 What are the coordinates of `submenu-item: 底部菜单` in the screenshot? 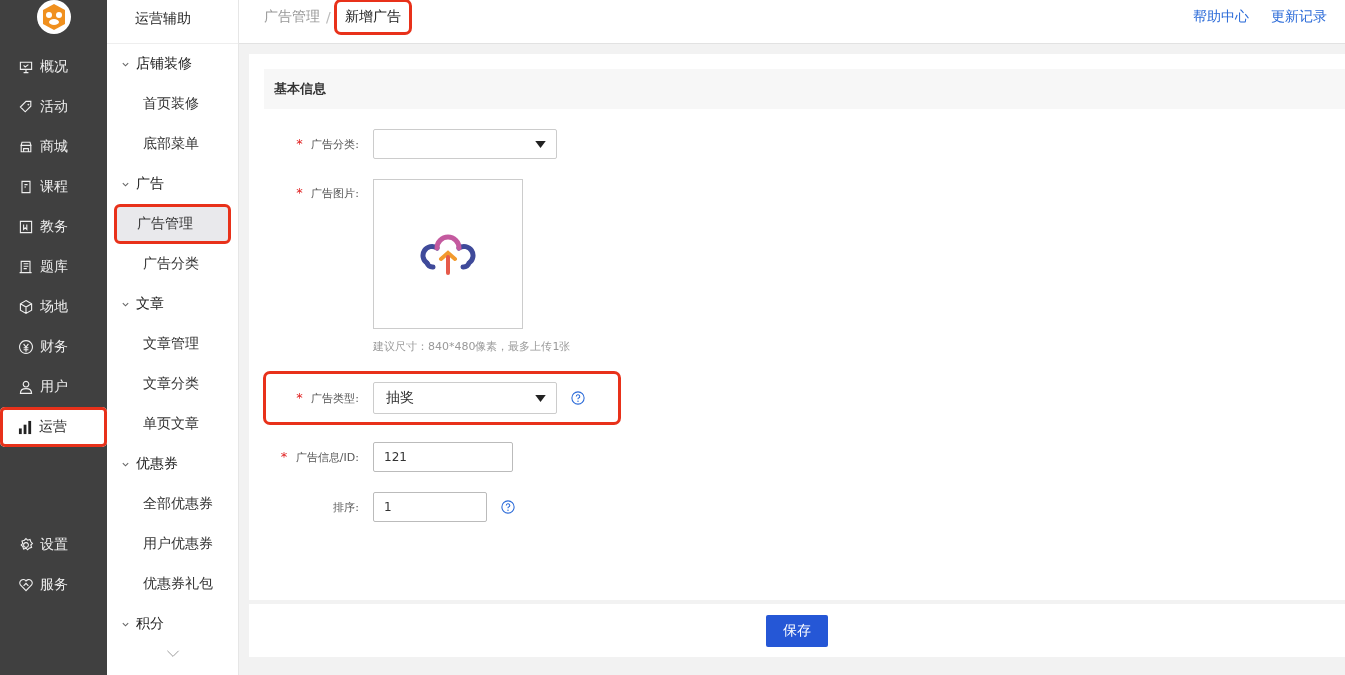 It's located at (172, 144).